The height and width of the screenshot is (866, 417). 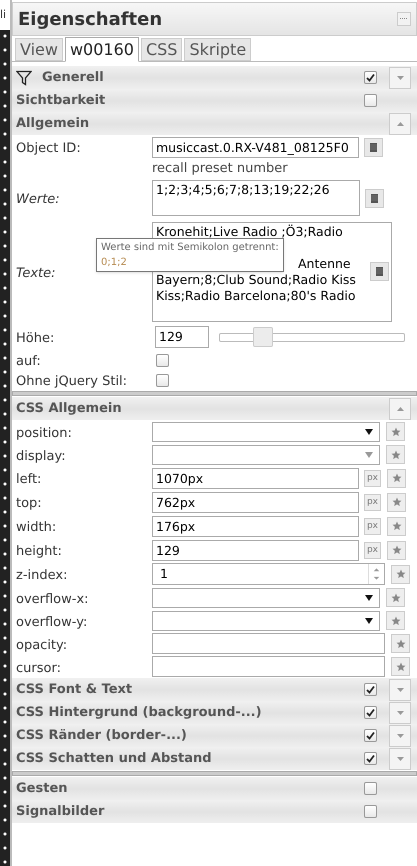 I want to click on section-title: Gesten, so click(x=42, y=788).